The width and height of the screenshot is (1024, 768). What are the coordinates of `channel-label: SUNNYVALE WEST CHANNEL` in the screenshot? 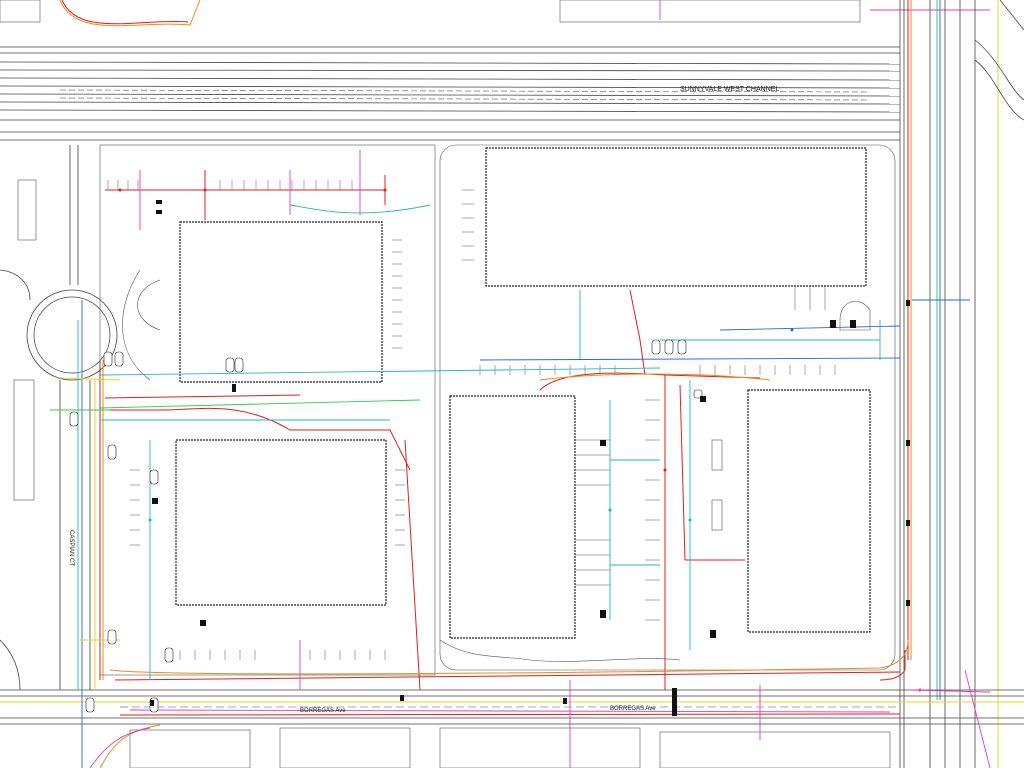 It's located at (729, 89).